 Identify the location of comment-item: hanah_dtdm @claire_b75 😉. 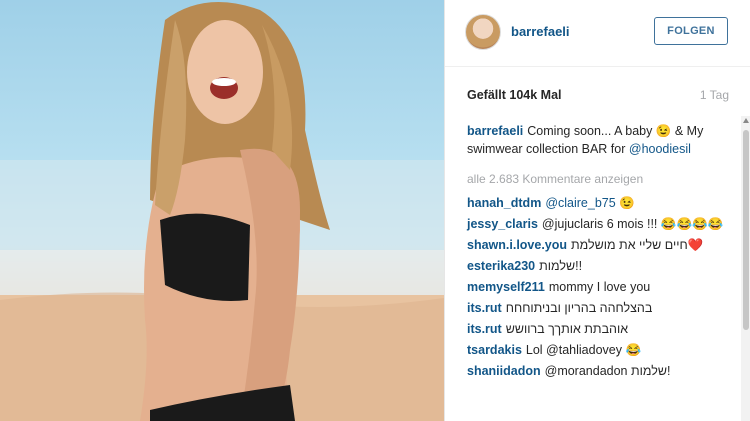
(602, 203).